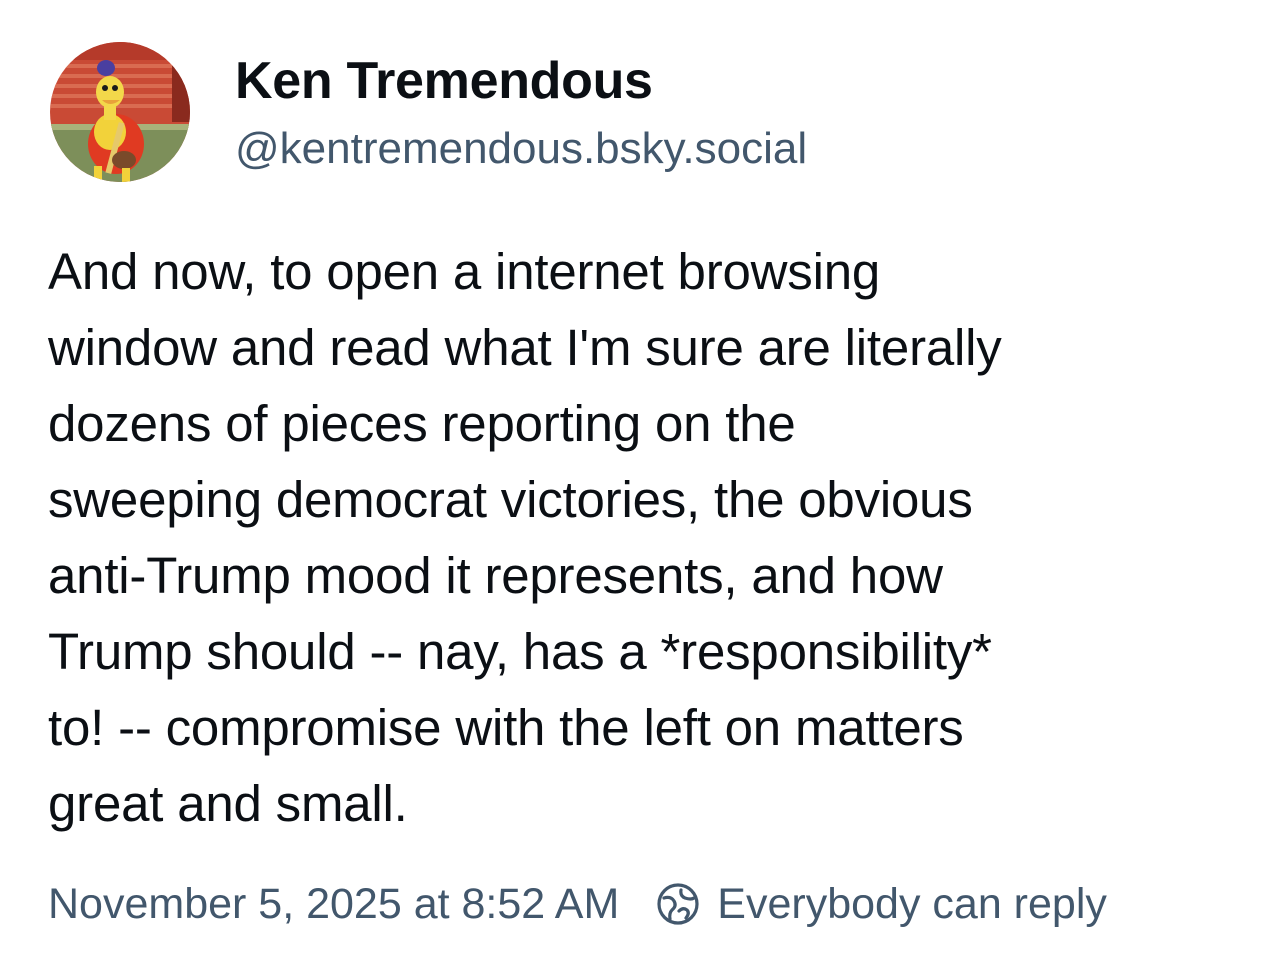 The width and height of the screenshot is (1285, 967). I want to click on author-handle: @kentremendous.bsky.social, so click(521, 149).